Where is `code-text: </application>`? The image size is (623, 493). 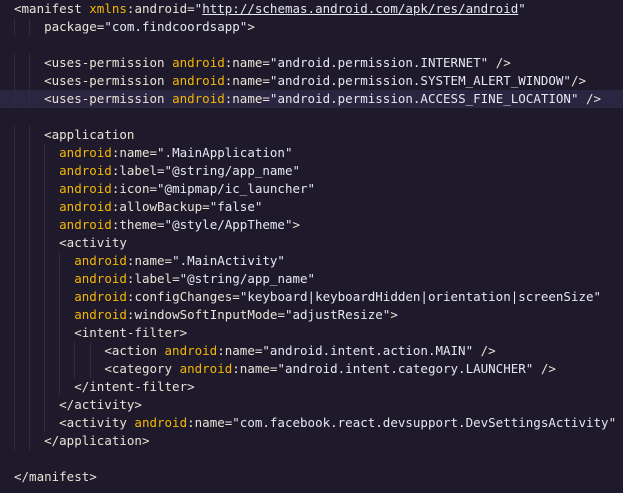
code-text: </application> is located at coordinates (97, 440).